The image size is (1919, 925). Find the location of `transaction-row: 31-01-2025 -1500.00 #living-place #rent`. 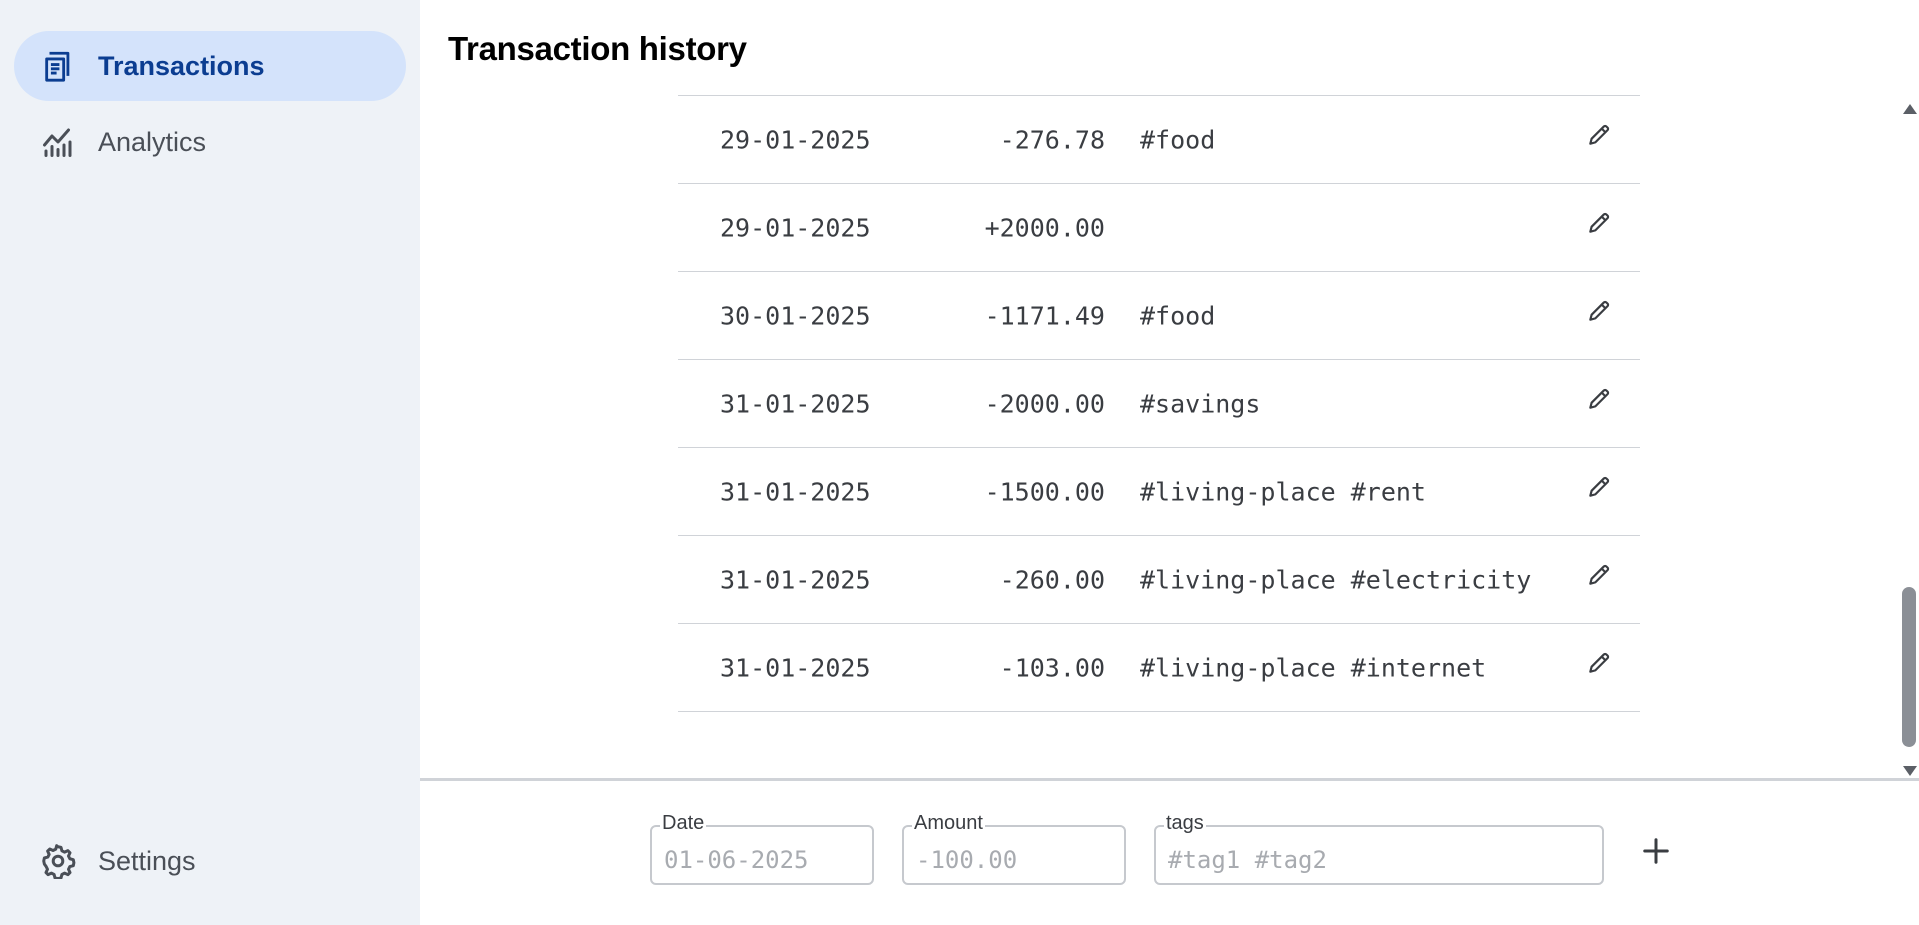

transaction-row: 31-01-2025 -1500.00 #living-place #rent is located at coordinates (1159, 492).